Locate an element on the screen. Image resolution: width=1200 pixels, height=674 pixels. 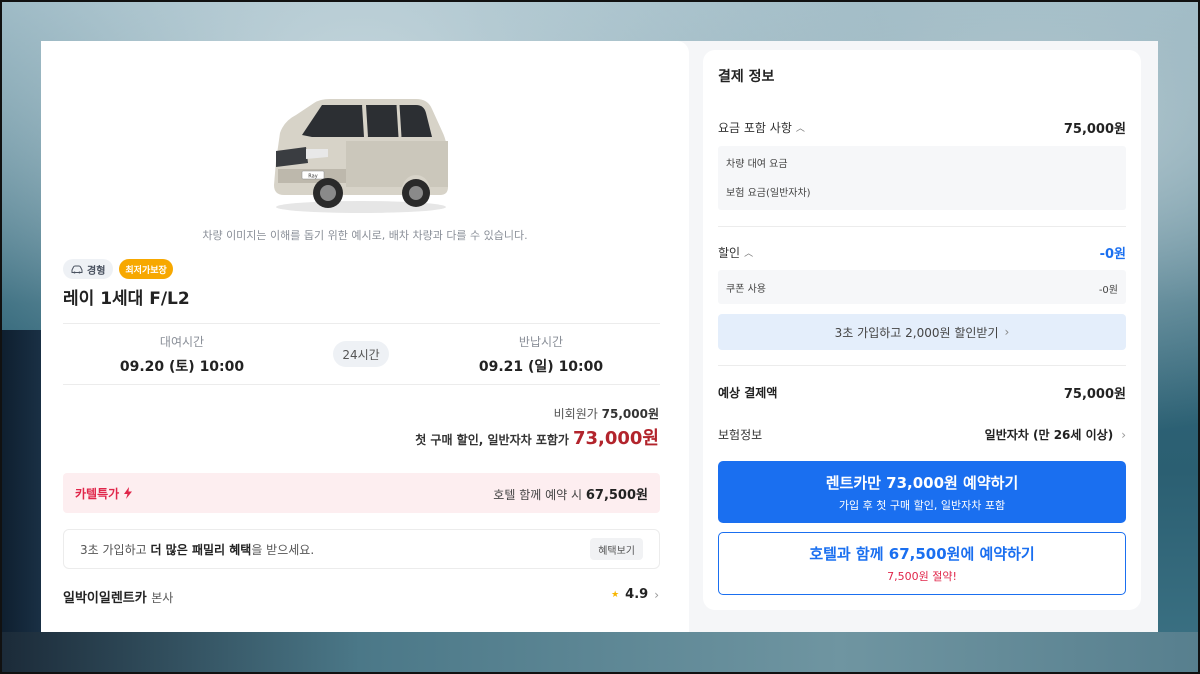
coupon-value: -0원 is located at coordinates (1108, 290).